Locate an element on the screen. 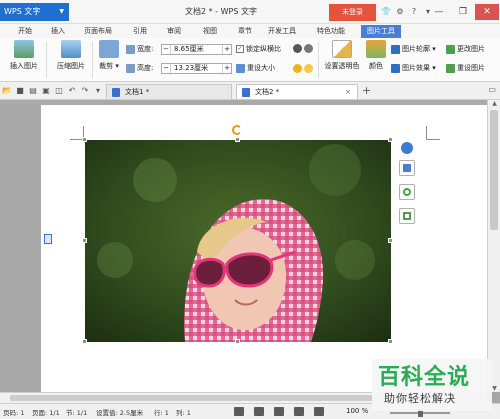  height-stepper: − 13.23厘米 + is located at coordinates (196, 68).